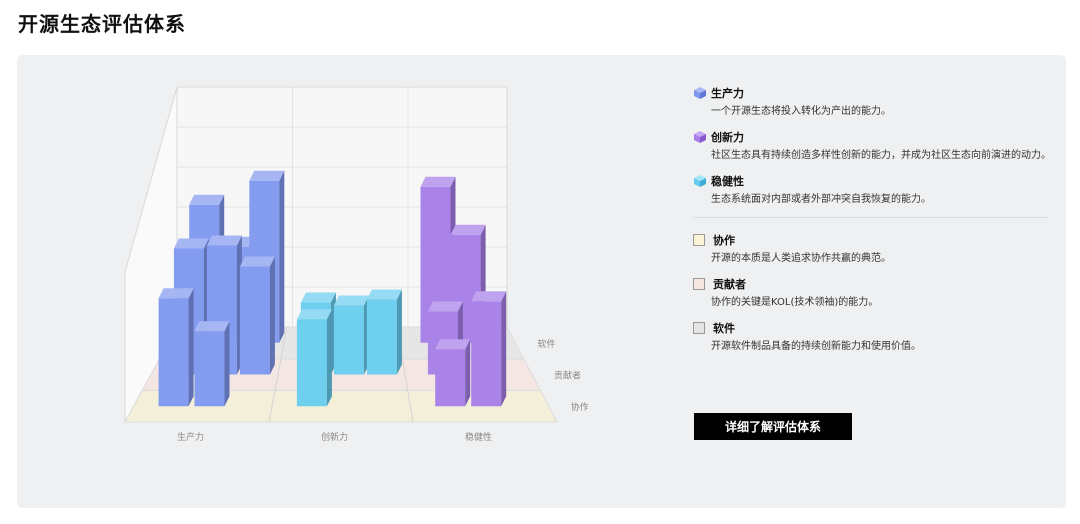  What do you see at coordinates (478, 437) in the screenshot?
I see `x-axis-label: 稳健性` at bounding box center [478, 437].